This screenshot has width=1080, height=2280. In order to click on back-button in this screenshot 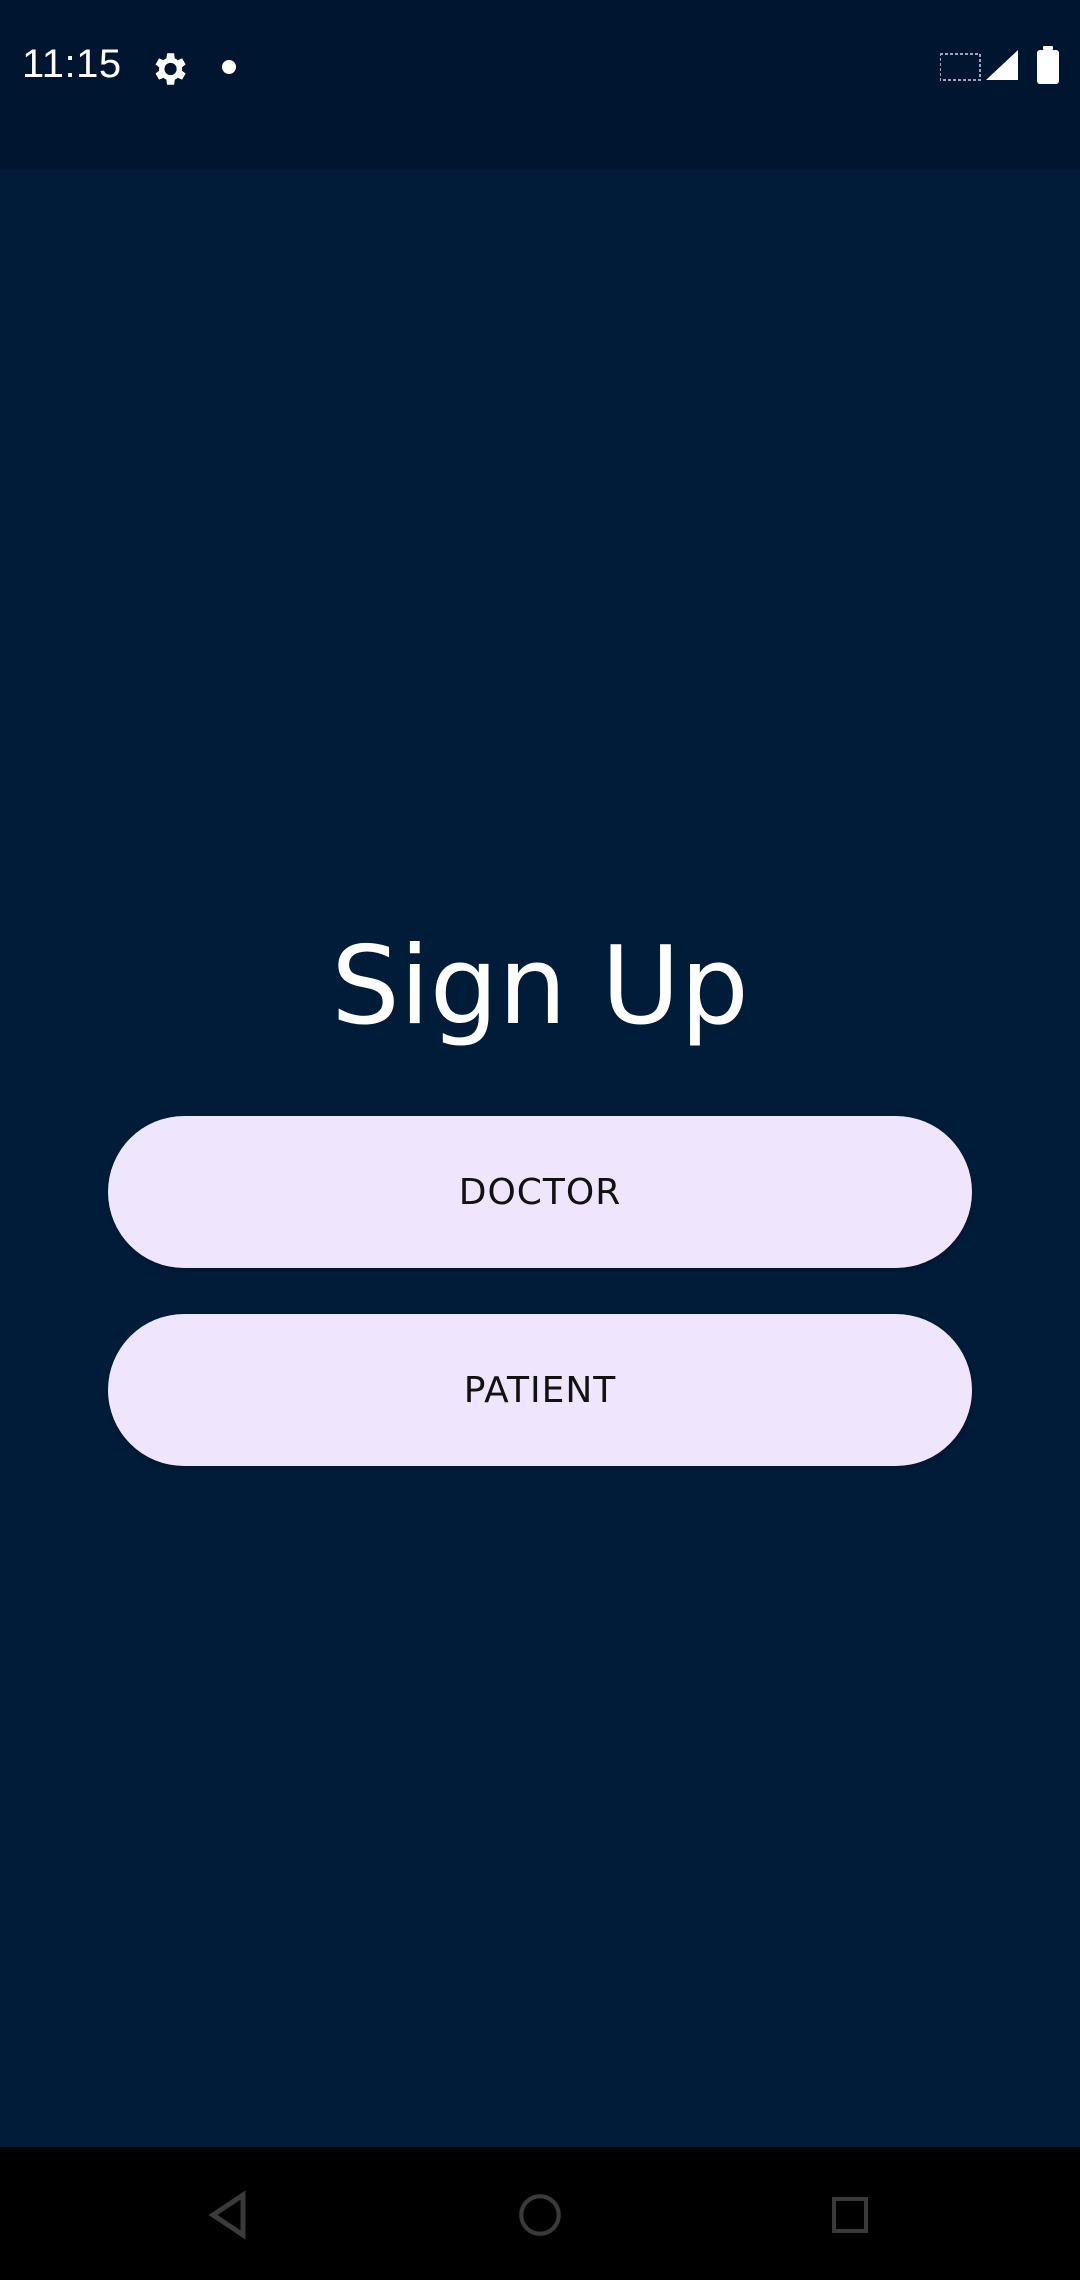, I will do `click(228, 2215)`.